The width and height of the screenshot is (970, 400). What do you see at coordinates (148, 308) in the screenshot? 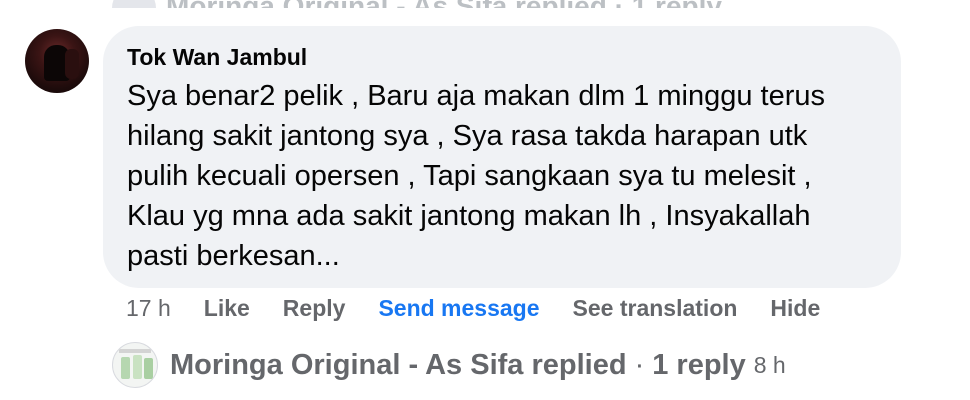
I see `comment-timestamp: 17 h` at bounding box center [148, 308].